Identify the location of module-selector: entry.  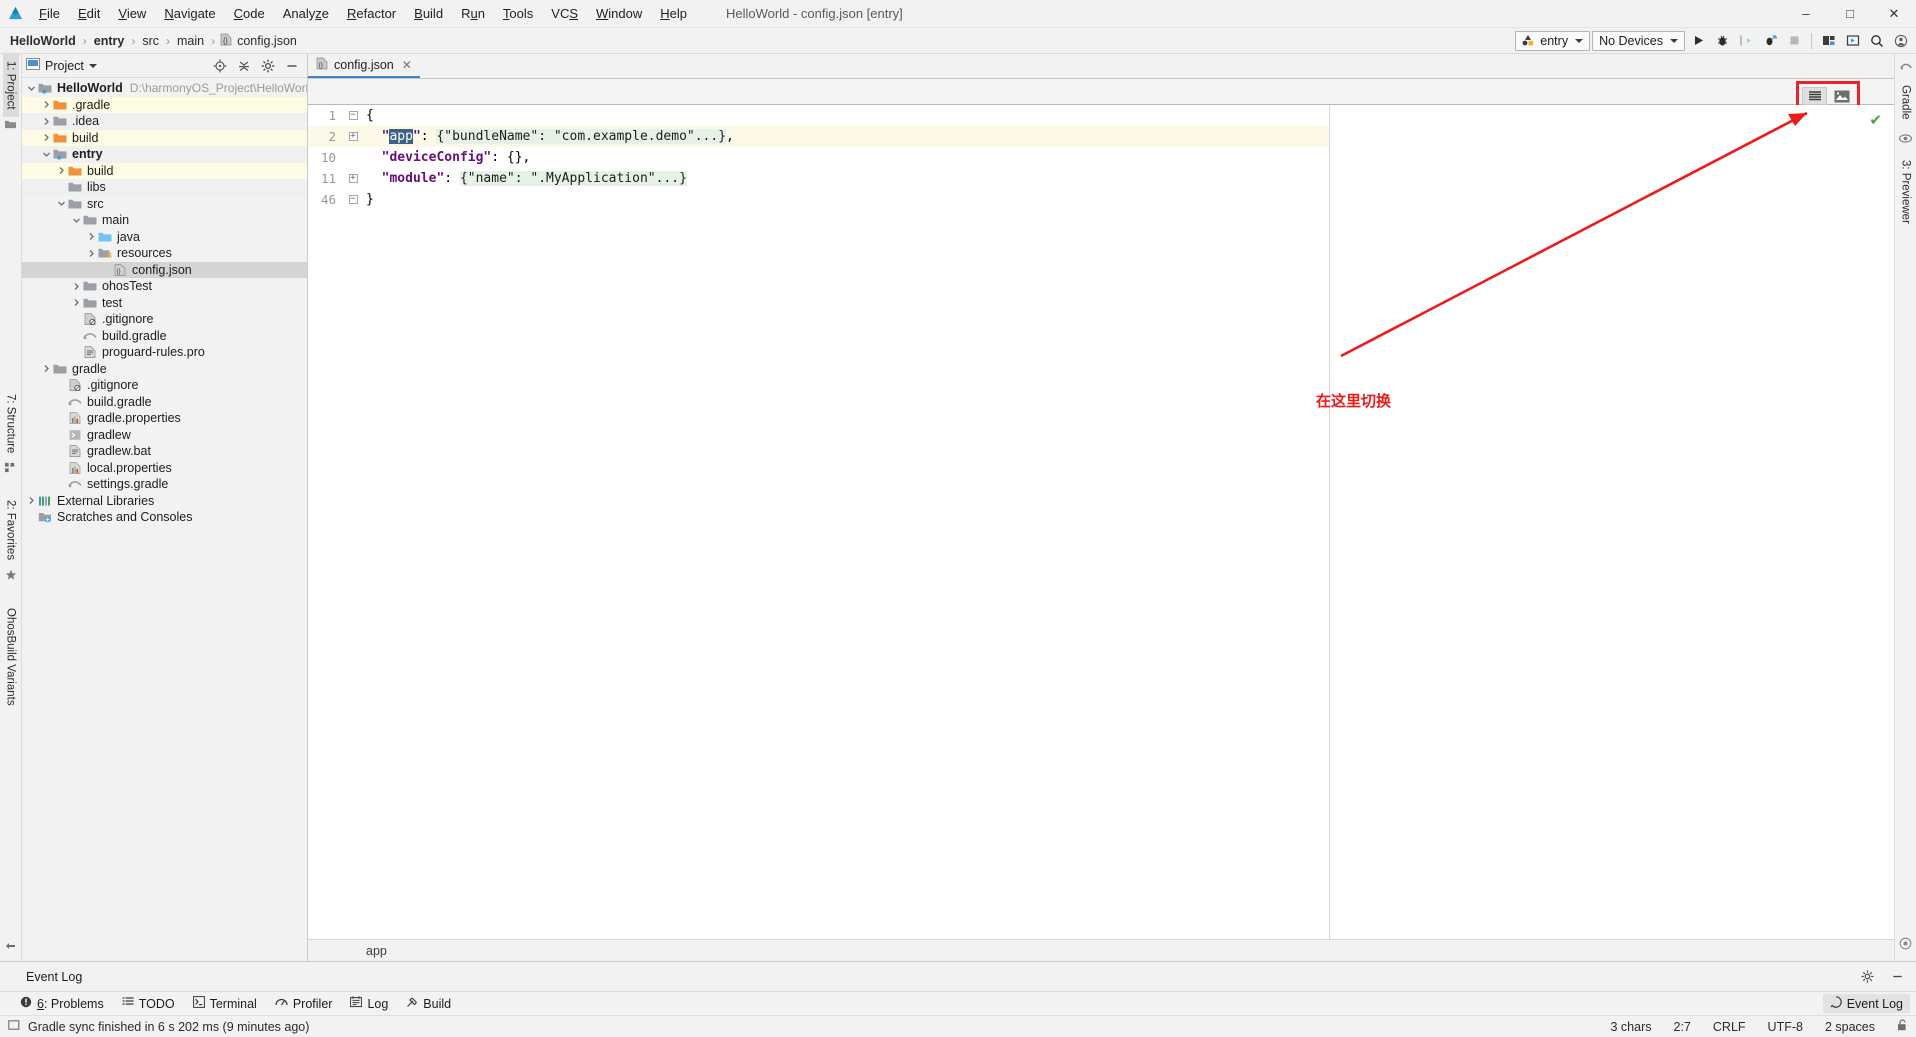
(1553, 40).